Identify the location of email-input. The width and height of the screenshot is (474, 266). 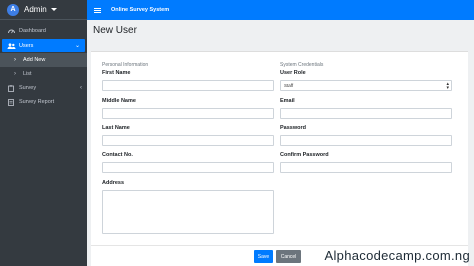
(366, 113).